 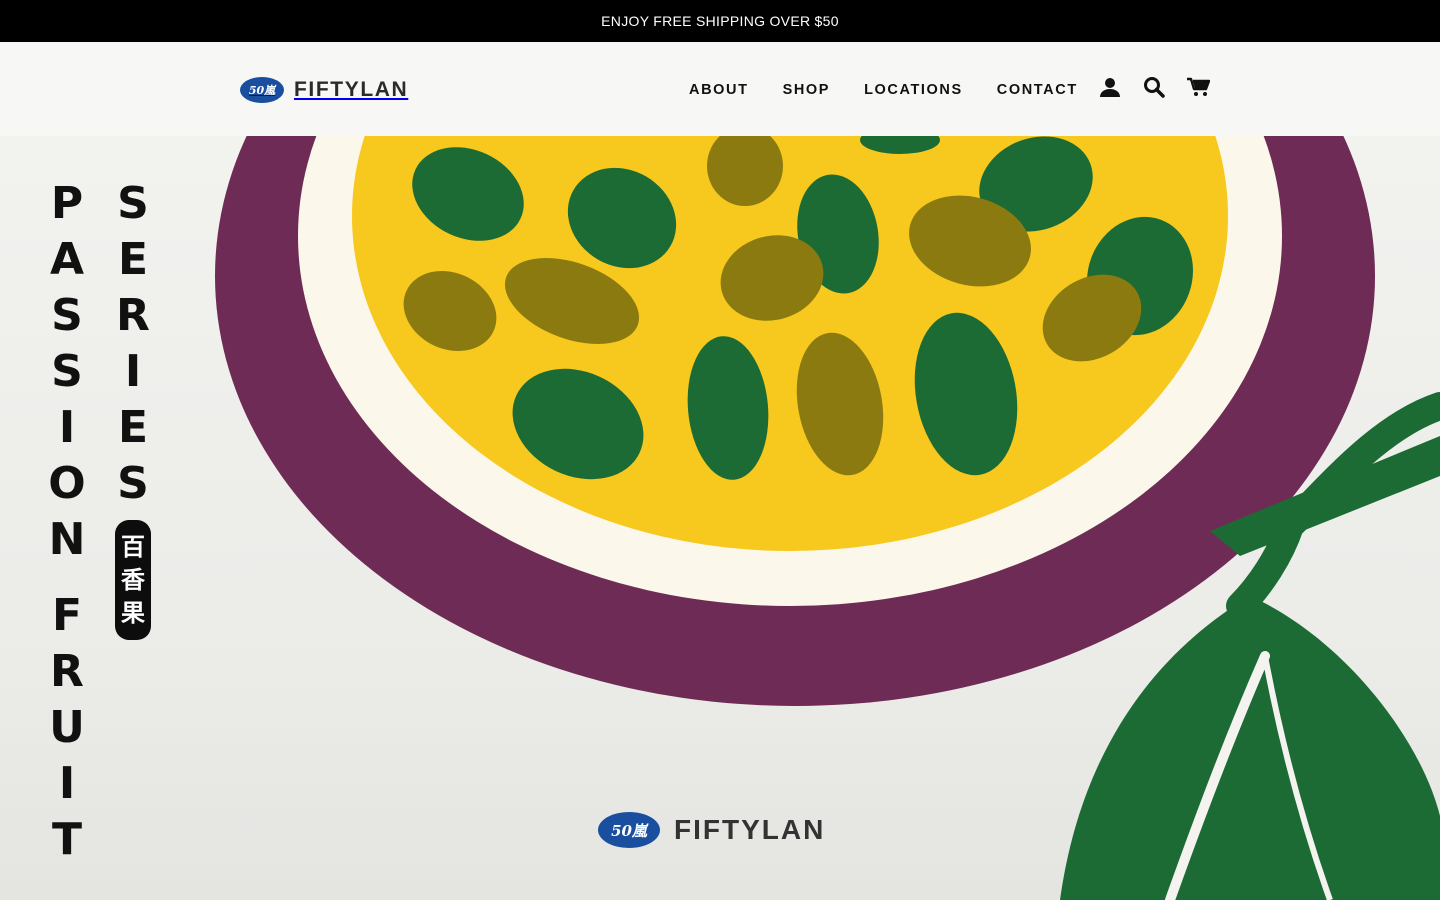 I want to click on header-icons, so click(x=1154, y=87).